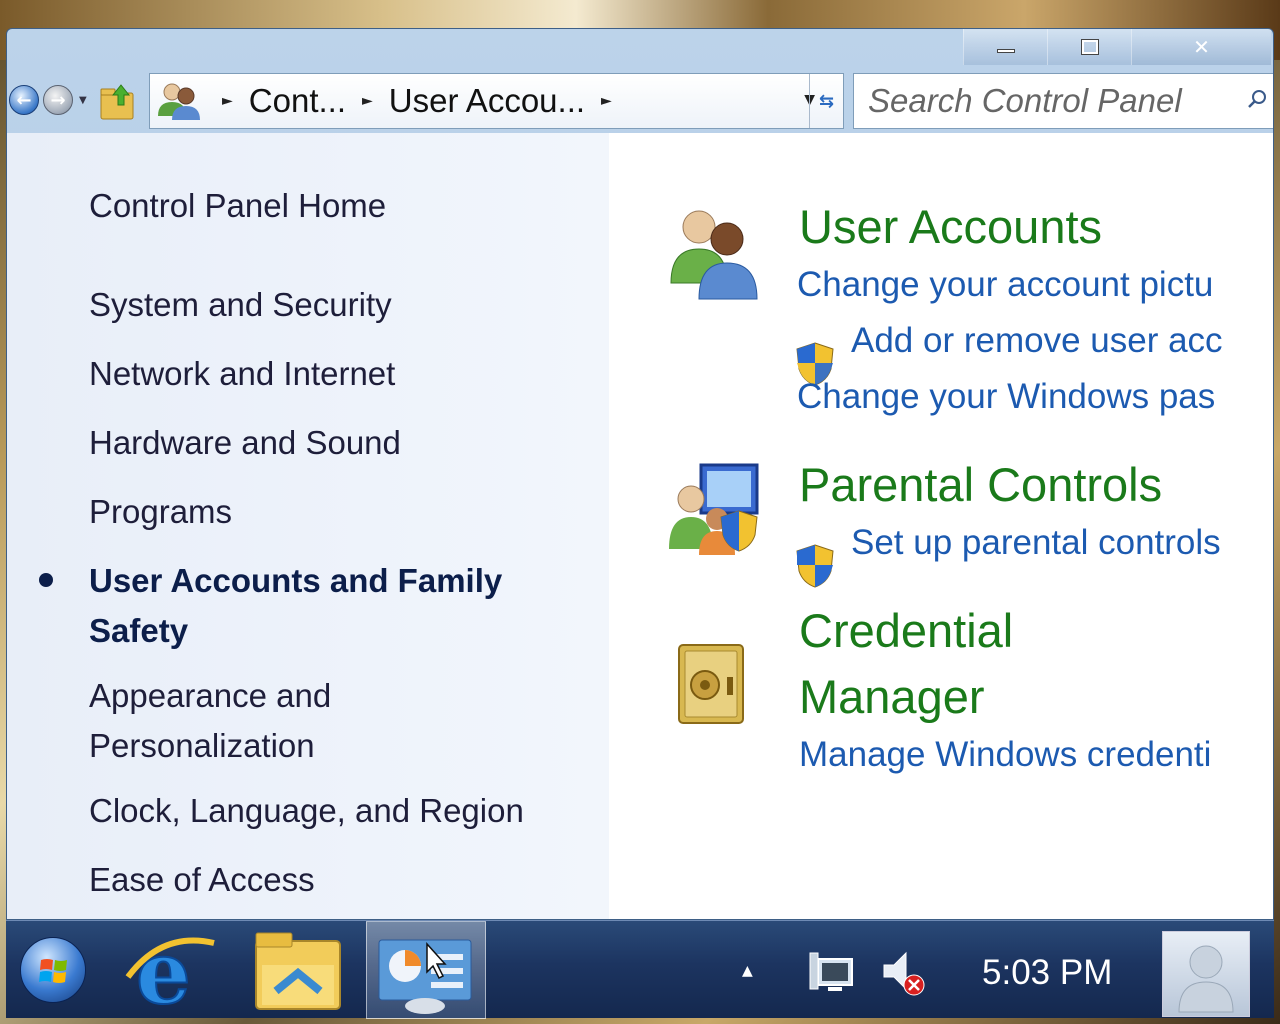 This screenshot has height=1024, width=1280. Describe the element at coordinates (295, 581) in the screenshot. I see `nav-user-accounts-line1: User Accounts and Family` at that location.